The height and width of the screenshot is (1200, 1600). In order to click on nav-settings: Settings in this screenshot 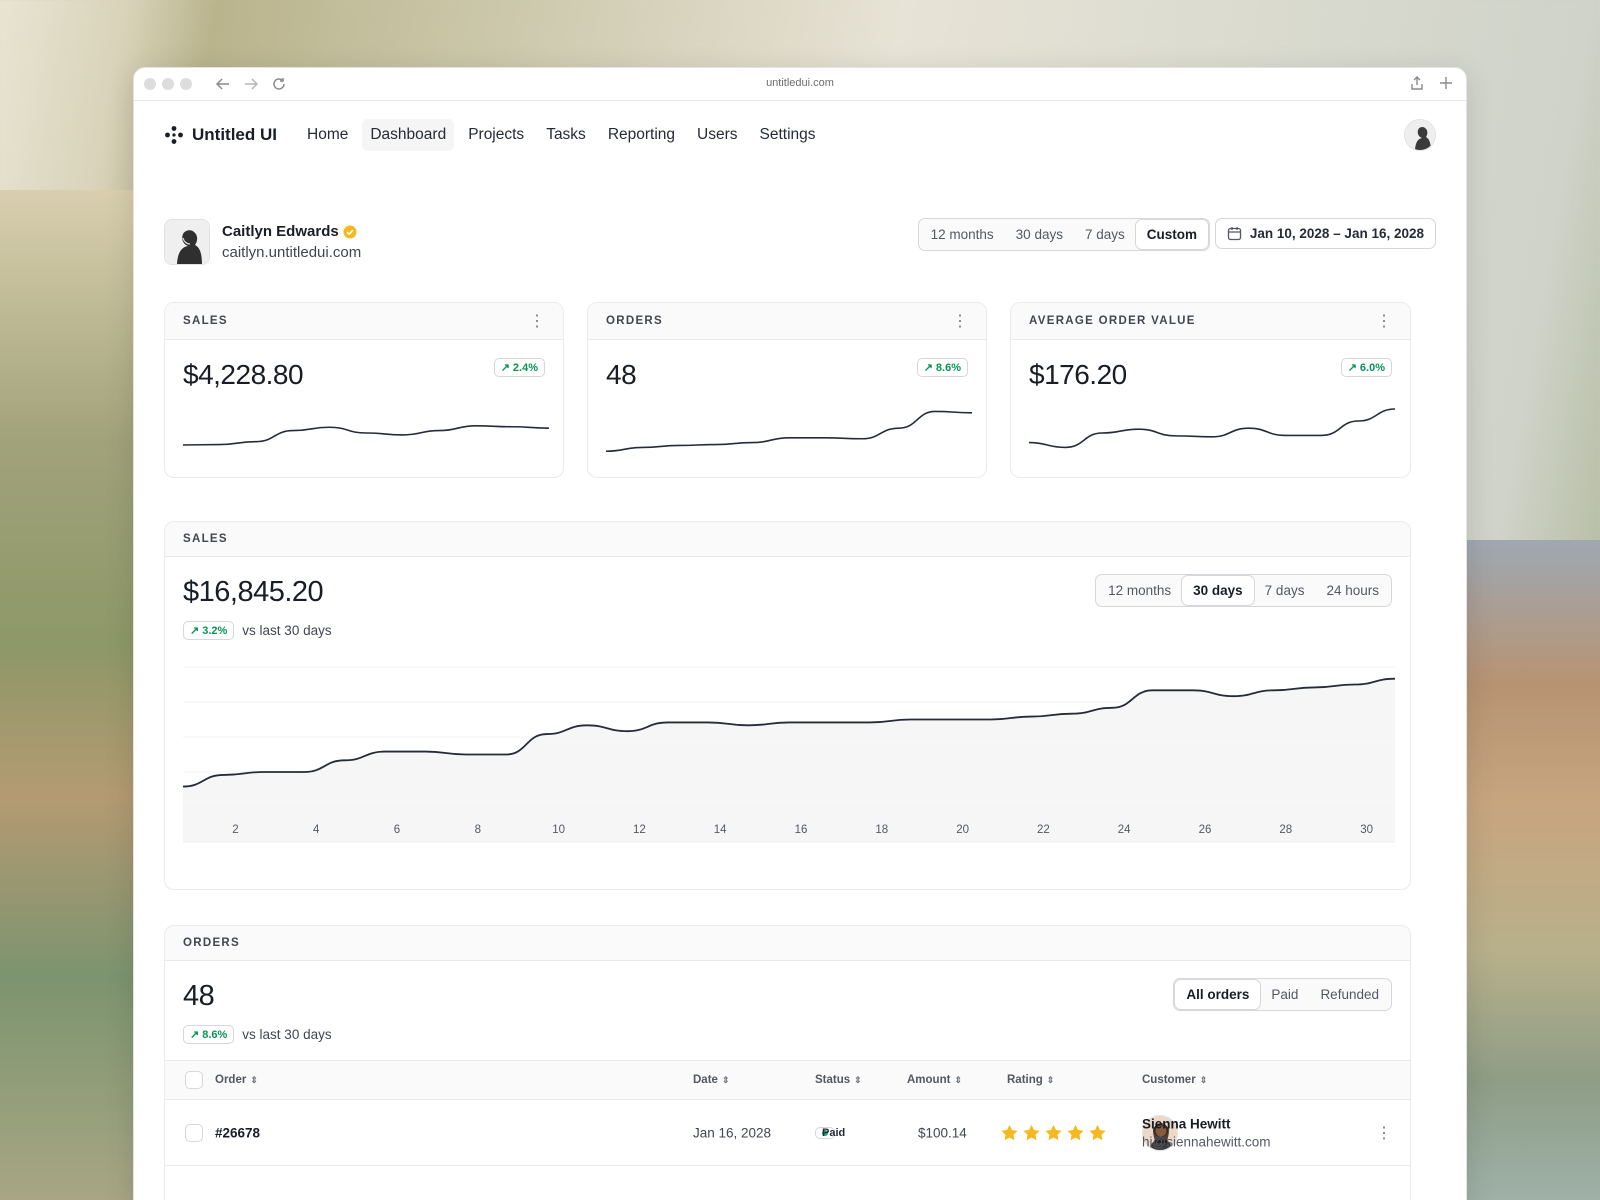, I will do `click(788, 135)`.